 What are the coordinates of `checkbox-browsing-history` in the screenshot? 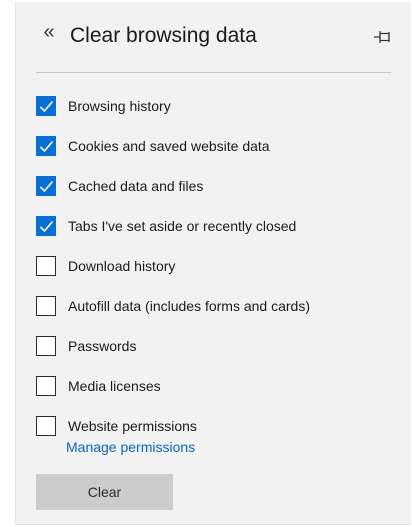 It's located at (46, 106).